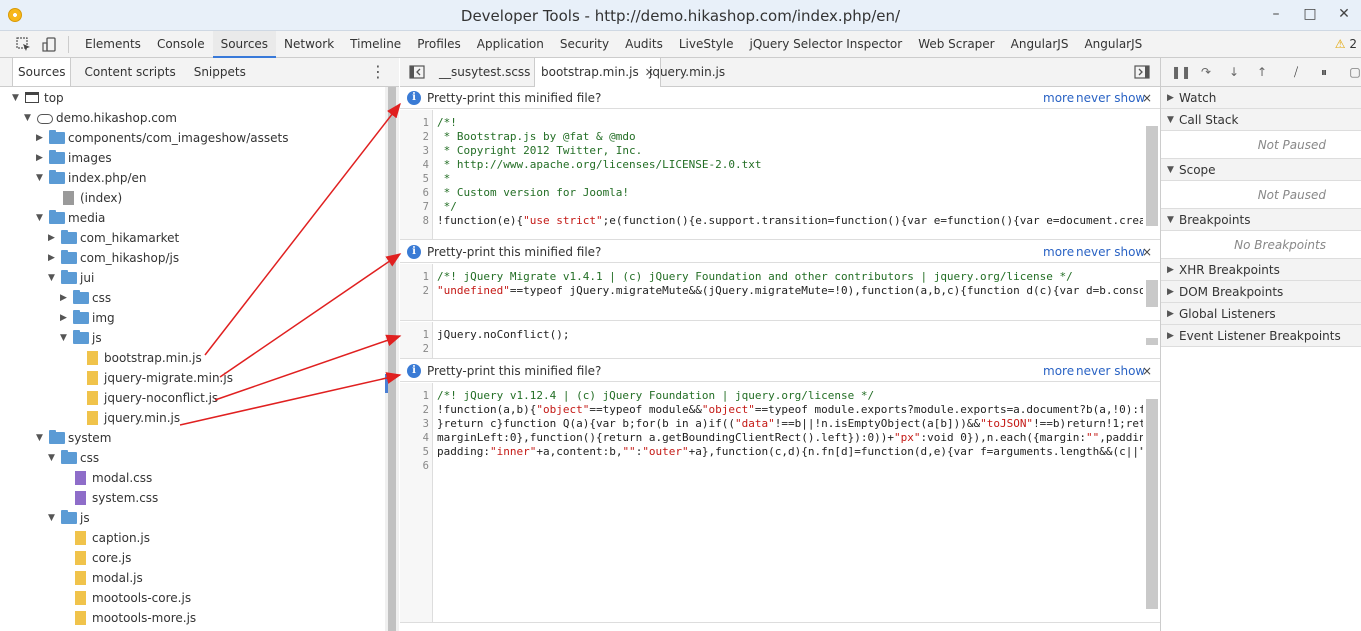 The width and height of the screenshot is (1361, 631). Describe the element at coordinates (192, 198) in the screenshot. I see `tree-item: (index)` at that location.